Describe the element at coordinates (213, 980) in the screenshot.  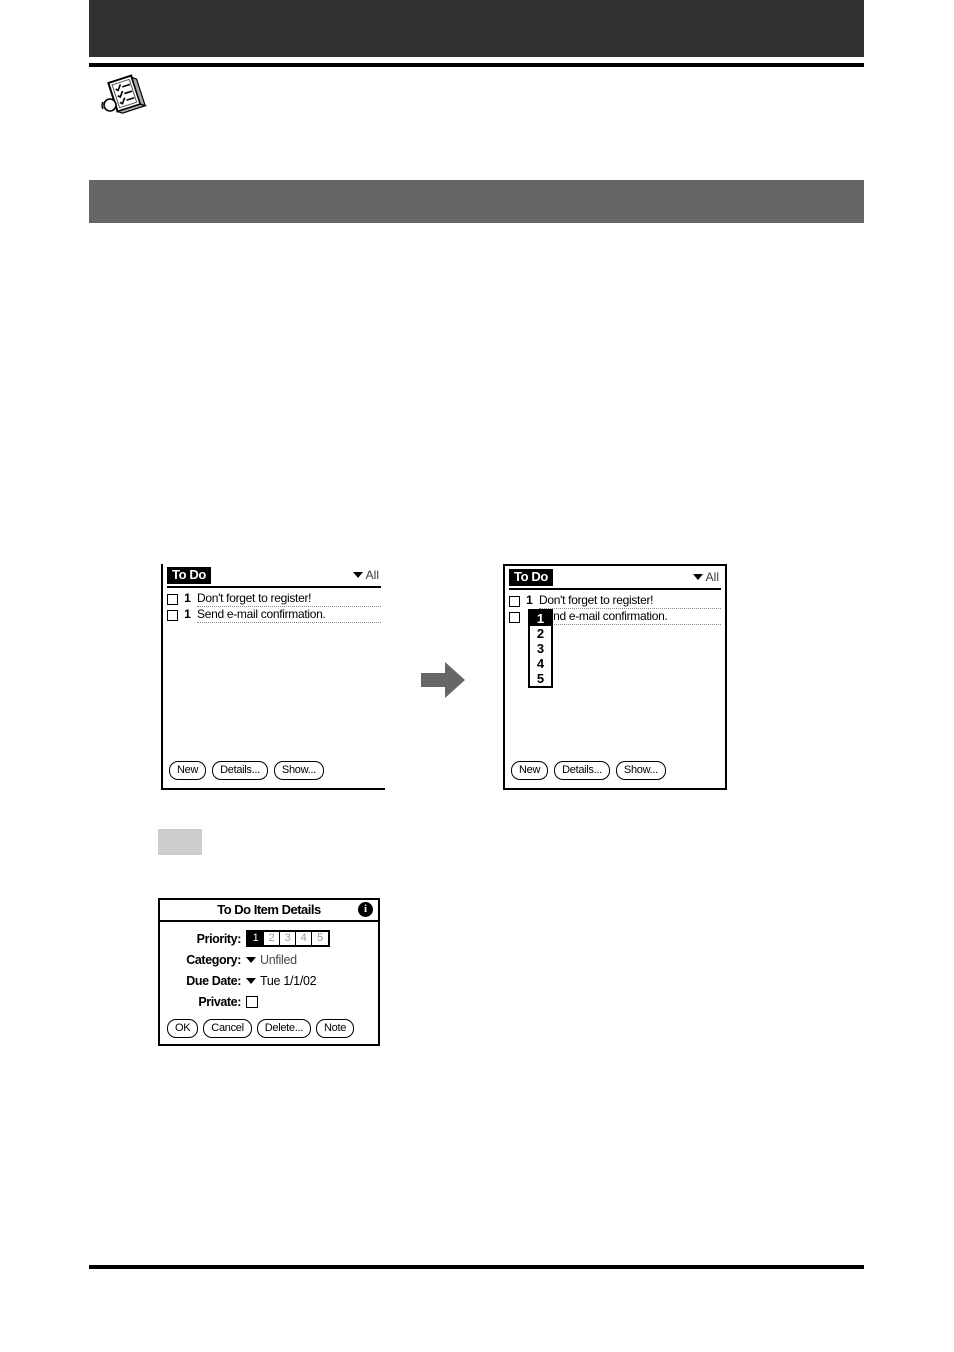
I see `due-date-label: Due Date:` at that location.